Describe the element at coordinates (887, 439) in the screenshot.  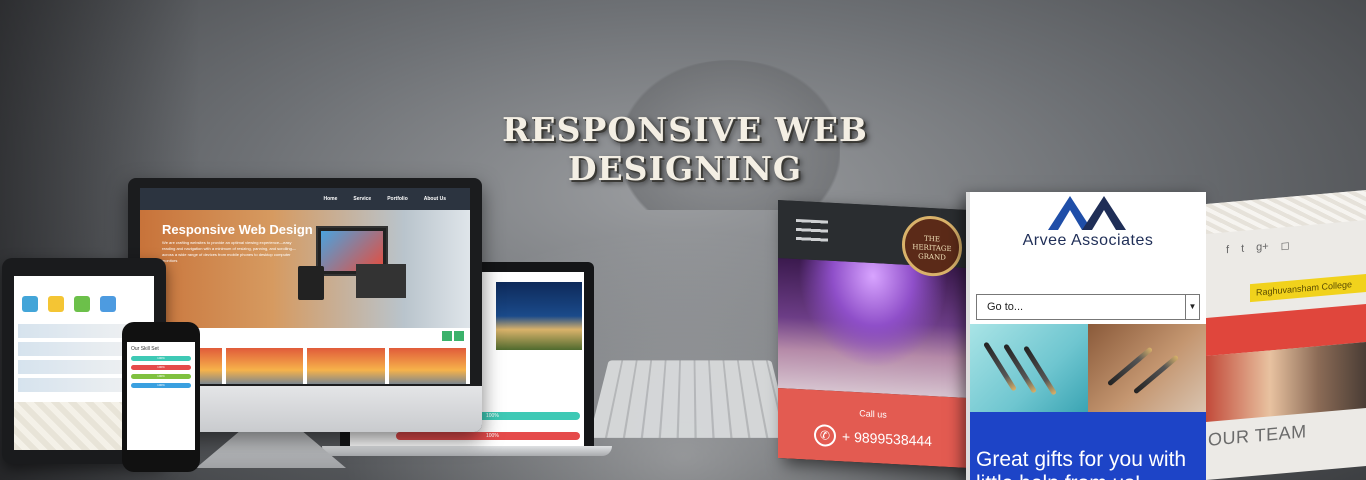
I see `heritage-phone-number: + 9899538444` at that location.